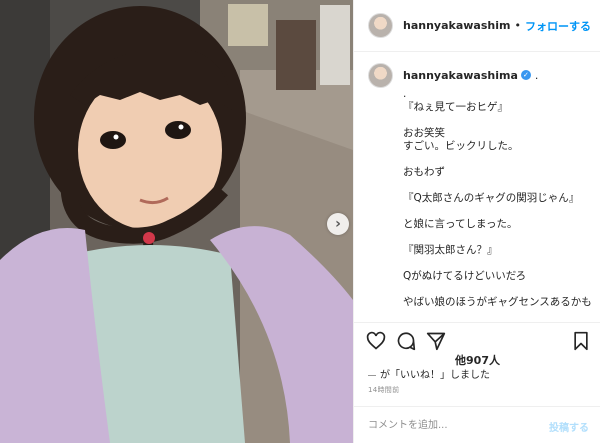 Image resolution: width=600 pixels, height=443 pixels. What do you see at coordinates (405, 94) in the screenshot?
I see `caption-line: .` at bounding box center [405, 94].